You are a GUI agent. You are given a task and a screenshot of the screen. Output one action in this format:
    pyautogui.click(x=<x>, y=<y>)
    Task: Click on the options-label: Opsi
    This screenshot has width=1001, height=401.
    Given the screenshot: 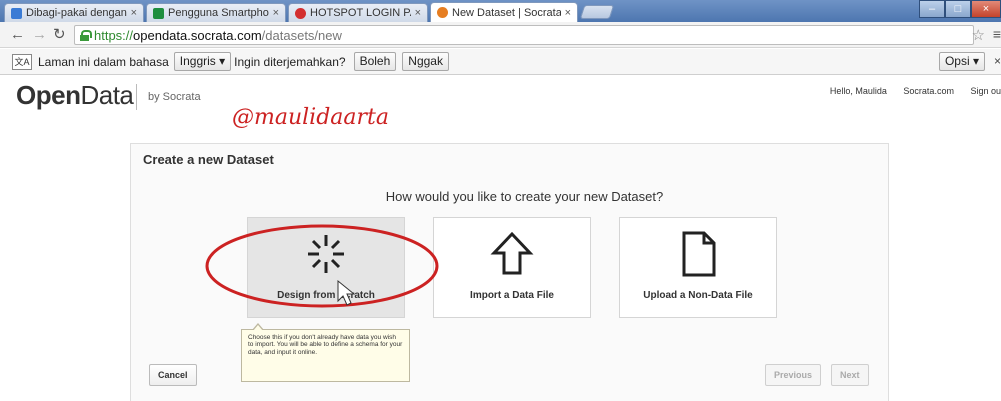 What is the action you would take?
    pyautogui.click(x=957, y=61)
    